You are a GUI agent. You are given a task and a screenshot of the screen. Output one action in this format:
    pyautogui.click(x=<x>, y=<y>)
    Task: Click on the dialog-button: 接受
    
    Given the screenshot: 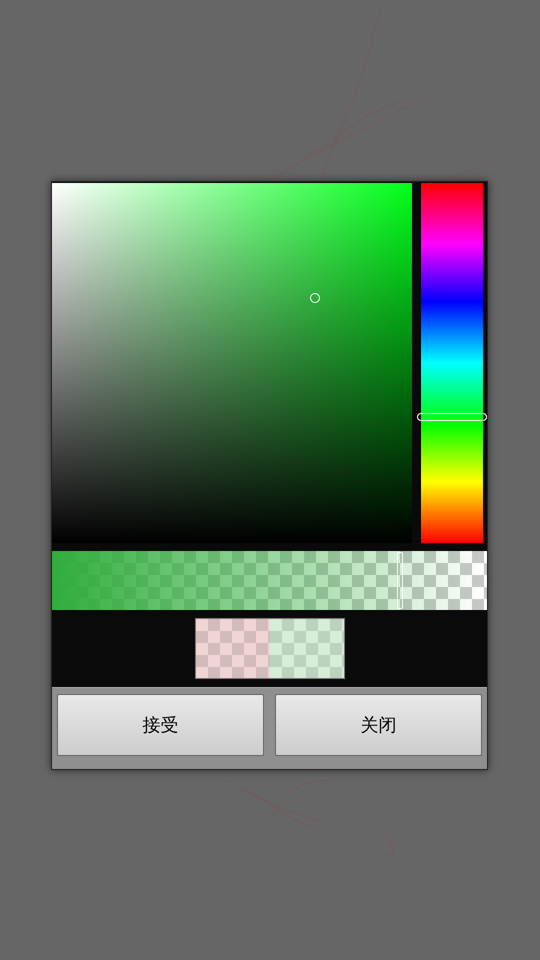 What is the action you would take?
    pyautogui.click(x=160, y=725)
    